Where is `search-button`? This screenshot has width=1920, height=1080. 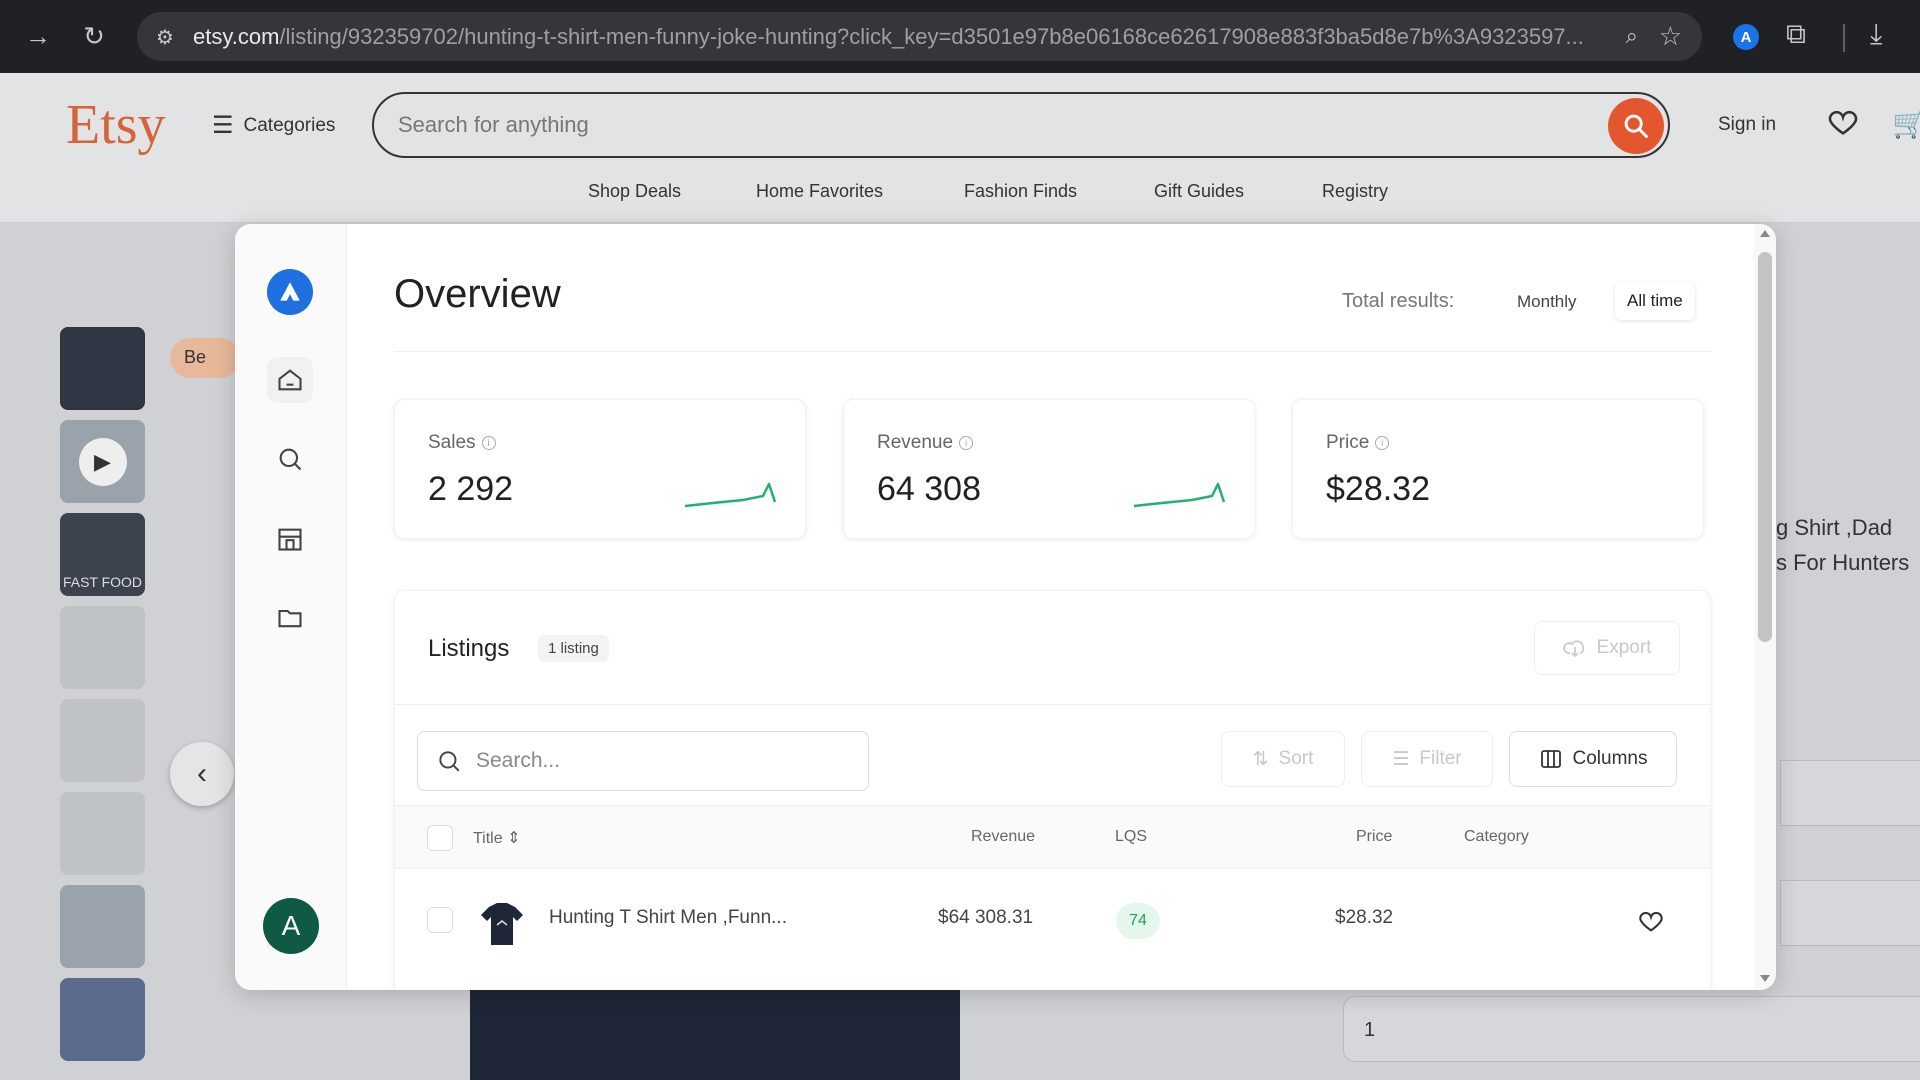
search-button is located at coordinates (1636, 126).